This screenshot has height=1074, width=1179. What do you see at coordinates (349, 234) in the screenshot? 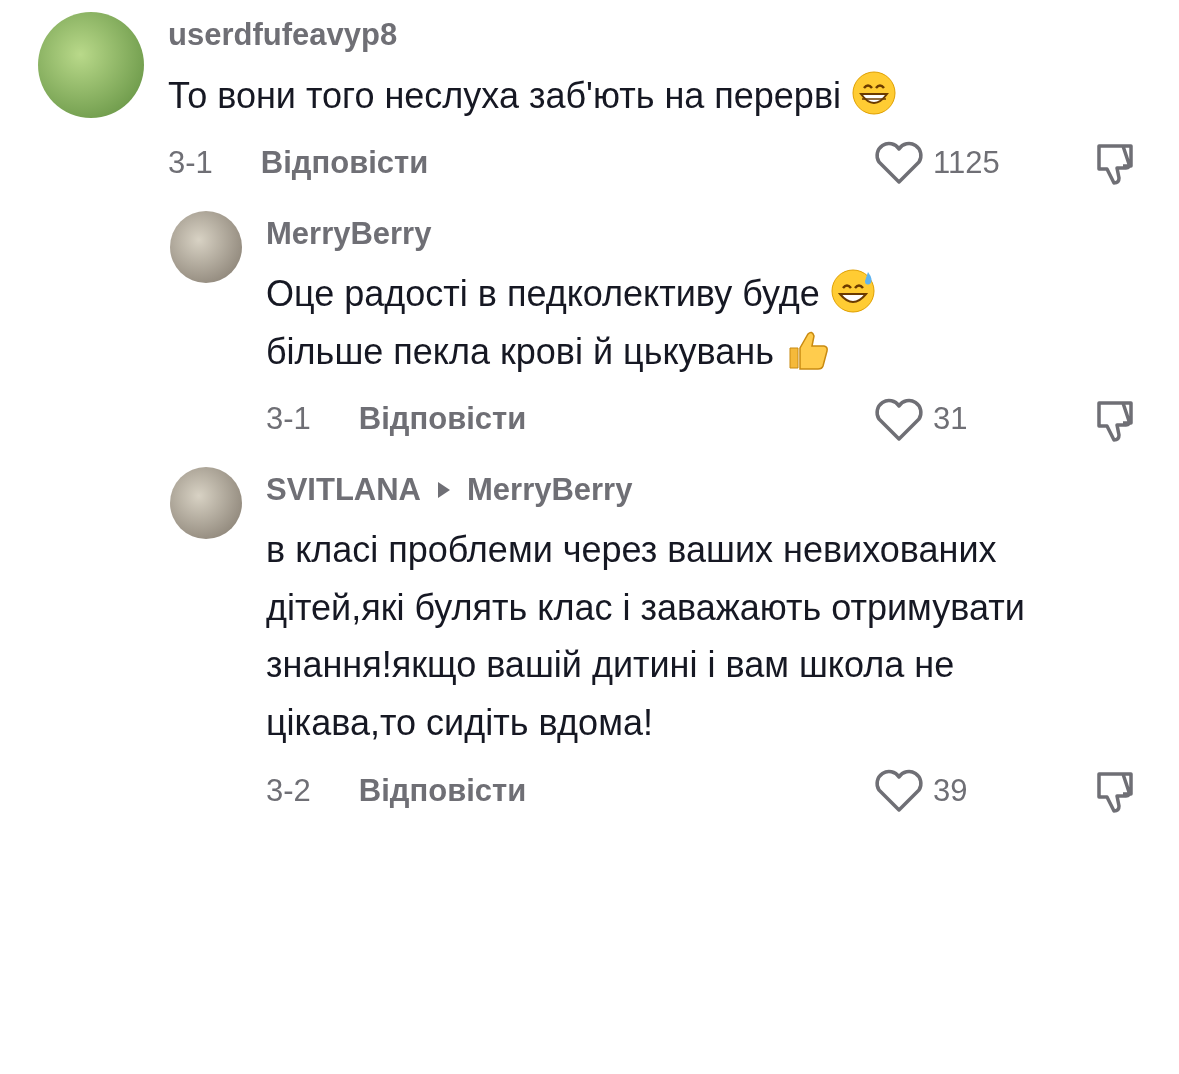
I see `username: MerryBerry` at bounding box center [349, 234].